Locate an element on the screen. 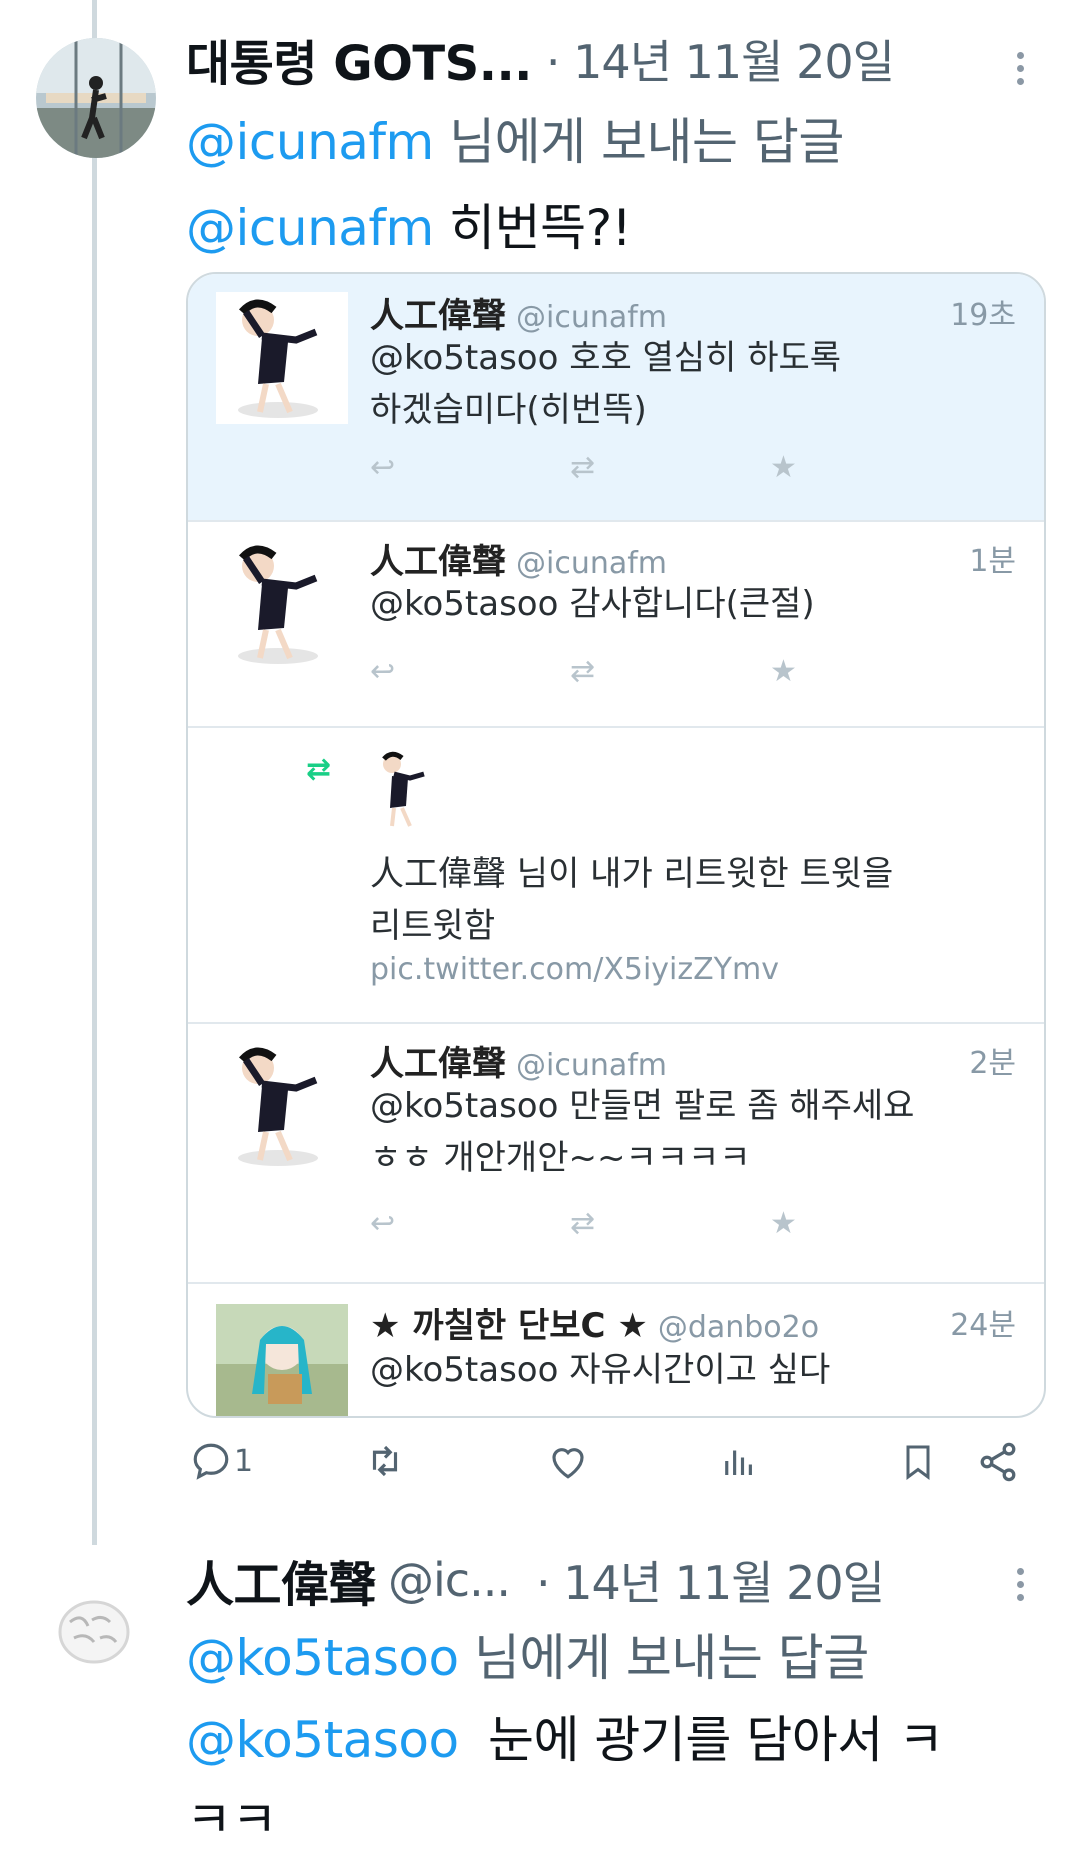 The width and height of the screenshot is (1074, 1854). tweet-text: 히번뜩?! is located at coordinates (540, 228).